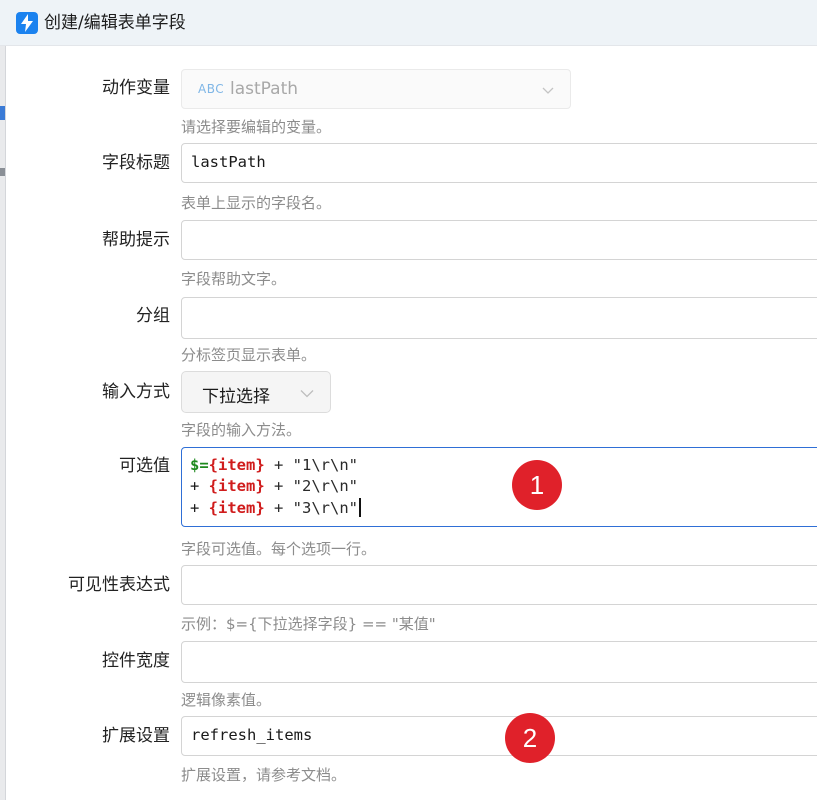 The image size is (817, 800). I want to click on visibility-input, so click(499, 585).